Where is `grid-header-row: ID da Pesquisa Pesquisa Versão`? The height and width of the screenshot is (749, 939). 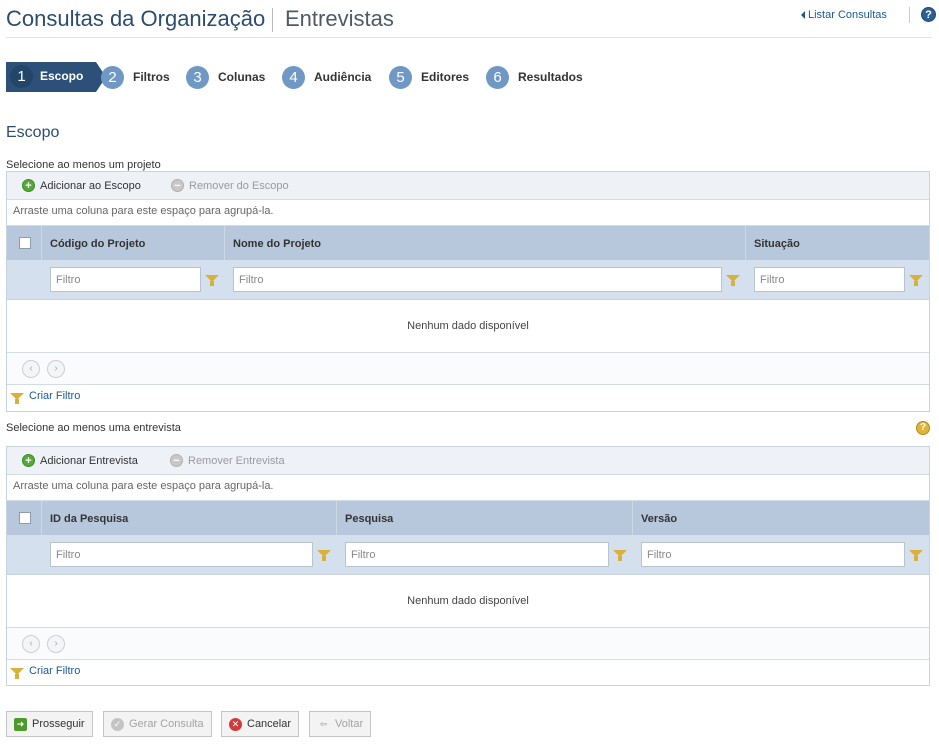 grid-header-row: ID da Pesquisa Pesquisa Versão is located at coordinates (468, 518).